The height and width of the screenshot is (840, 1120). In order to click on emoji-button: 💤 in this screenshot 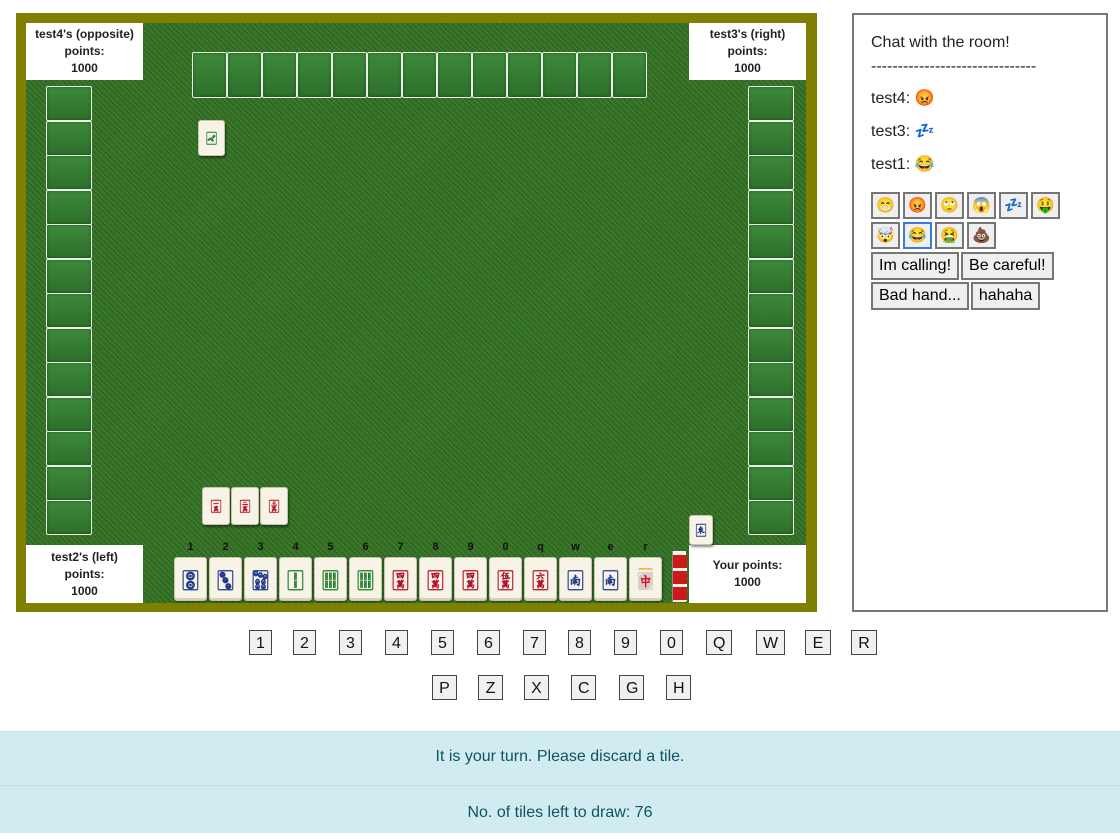, I will do `click(1013, 205)`.